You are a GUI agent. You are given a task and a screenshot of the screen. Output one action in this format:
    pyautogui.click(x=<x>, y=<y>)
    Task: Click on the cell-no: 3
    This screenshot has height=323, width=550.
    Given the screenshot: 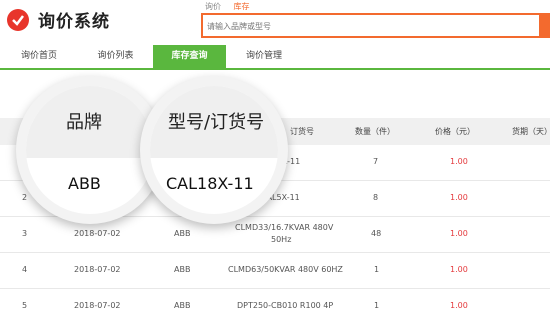 What is the action you would take?
    pyautogui.click(x=25, y=233)
    